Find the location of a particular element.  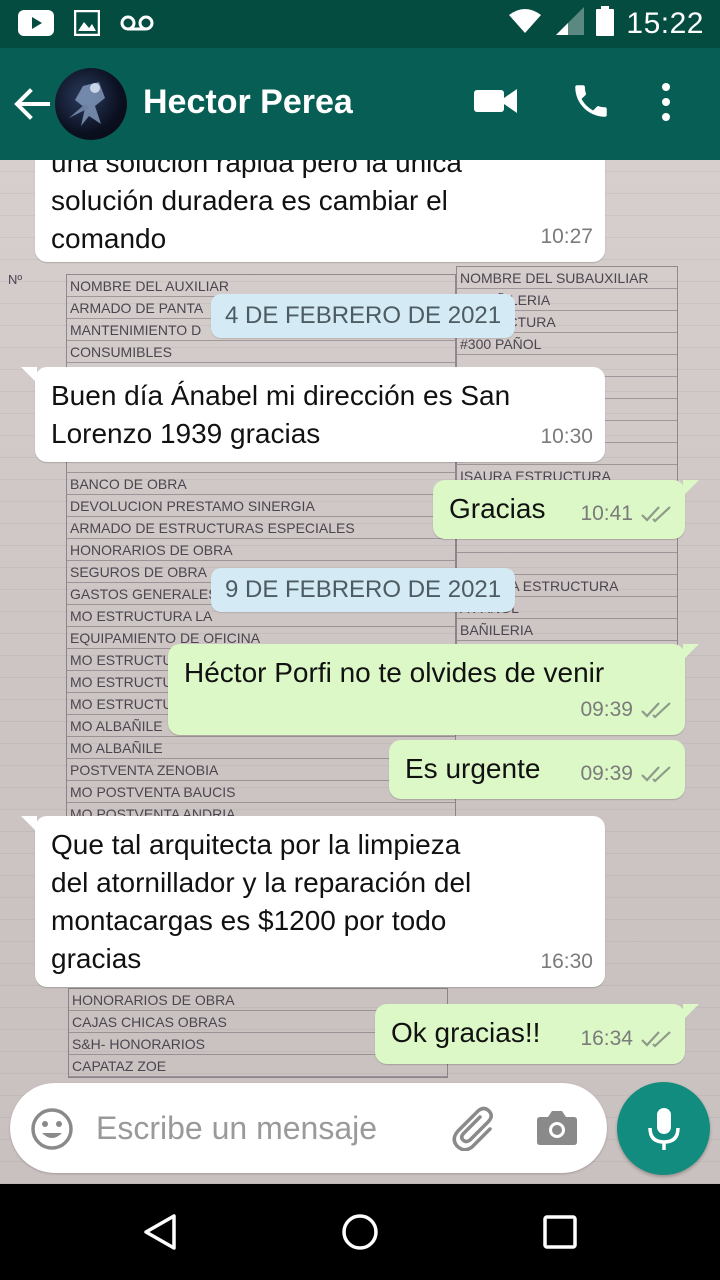

message-text-line: Héctor Porfi no te olvides de venir is located at coordinates (394, 672).